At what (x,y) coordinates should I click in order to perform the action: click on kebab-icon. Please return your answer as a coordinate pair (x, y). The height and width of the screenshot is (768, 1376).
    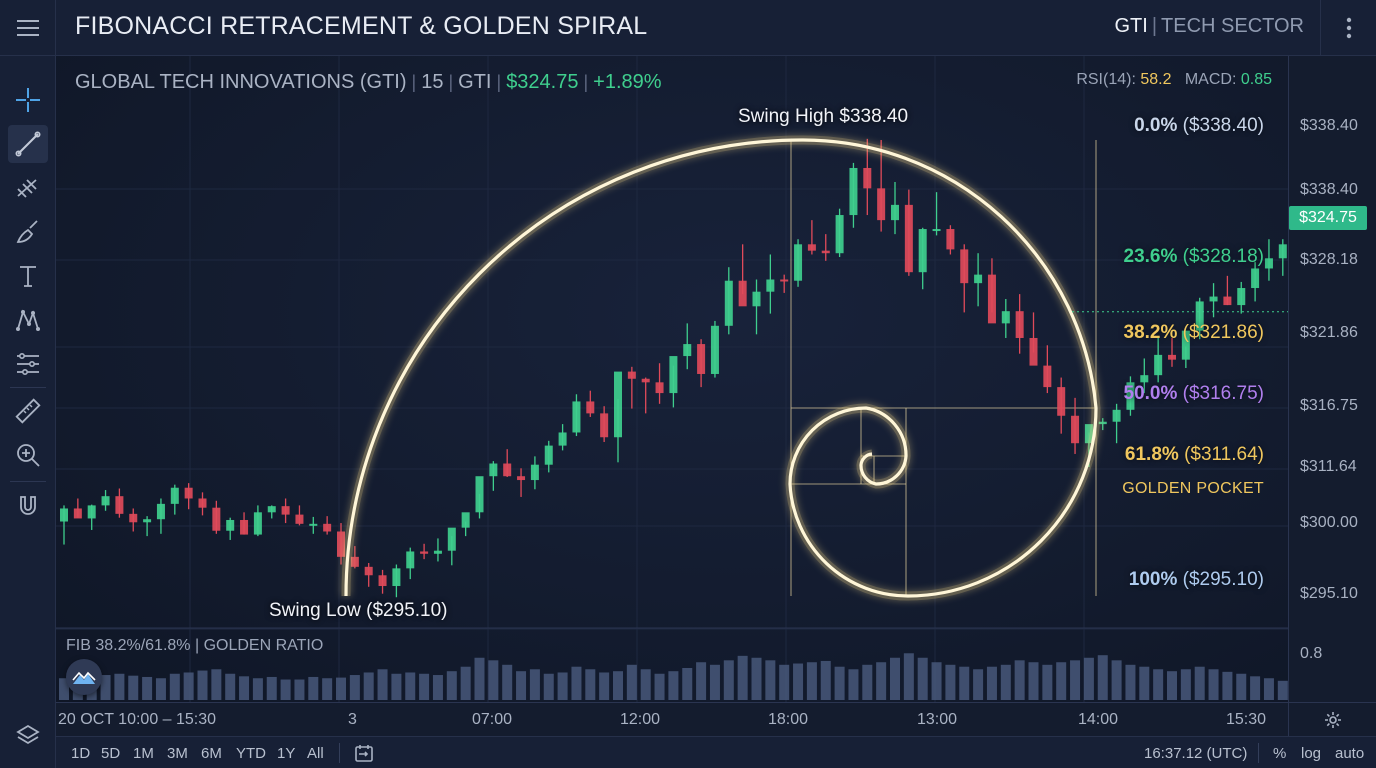
    Looking at the image, I should click on (1348, 28).